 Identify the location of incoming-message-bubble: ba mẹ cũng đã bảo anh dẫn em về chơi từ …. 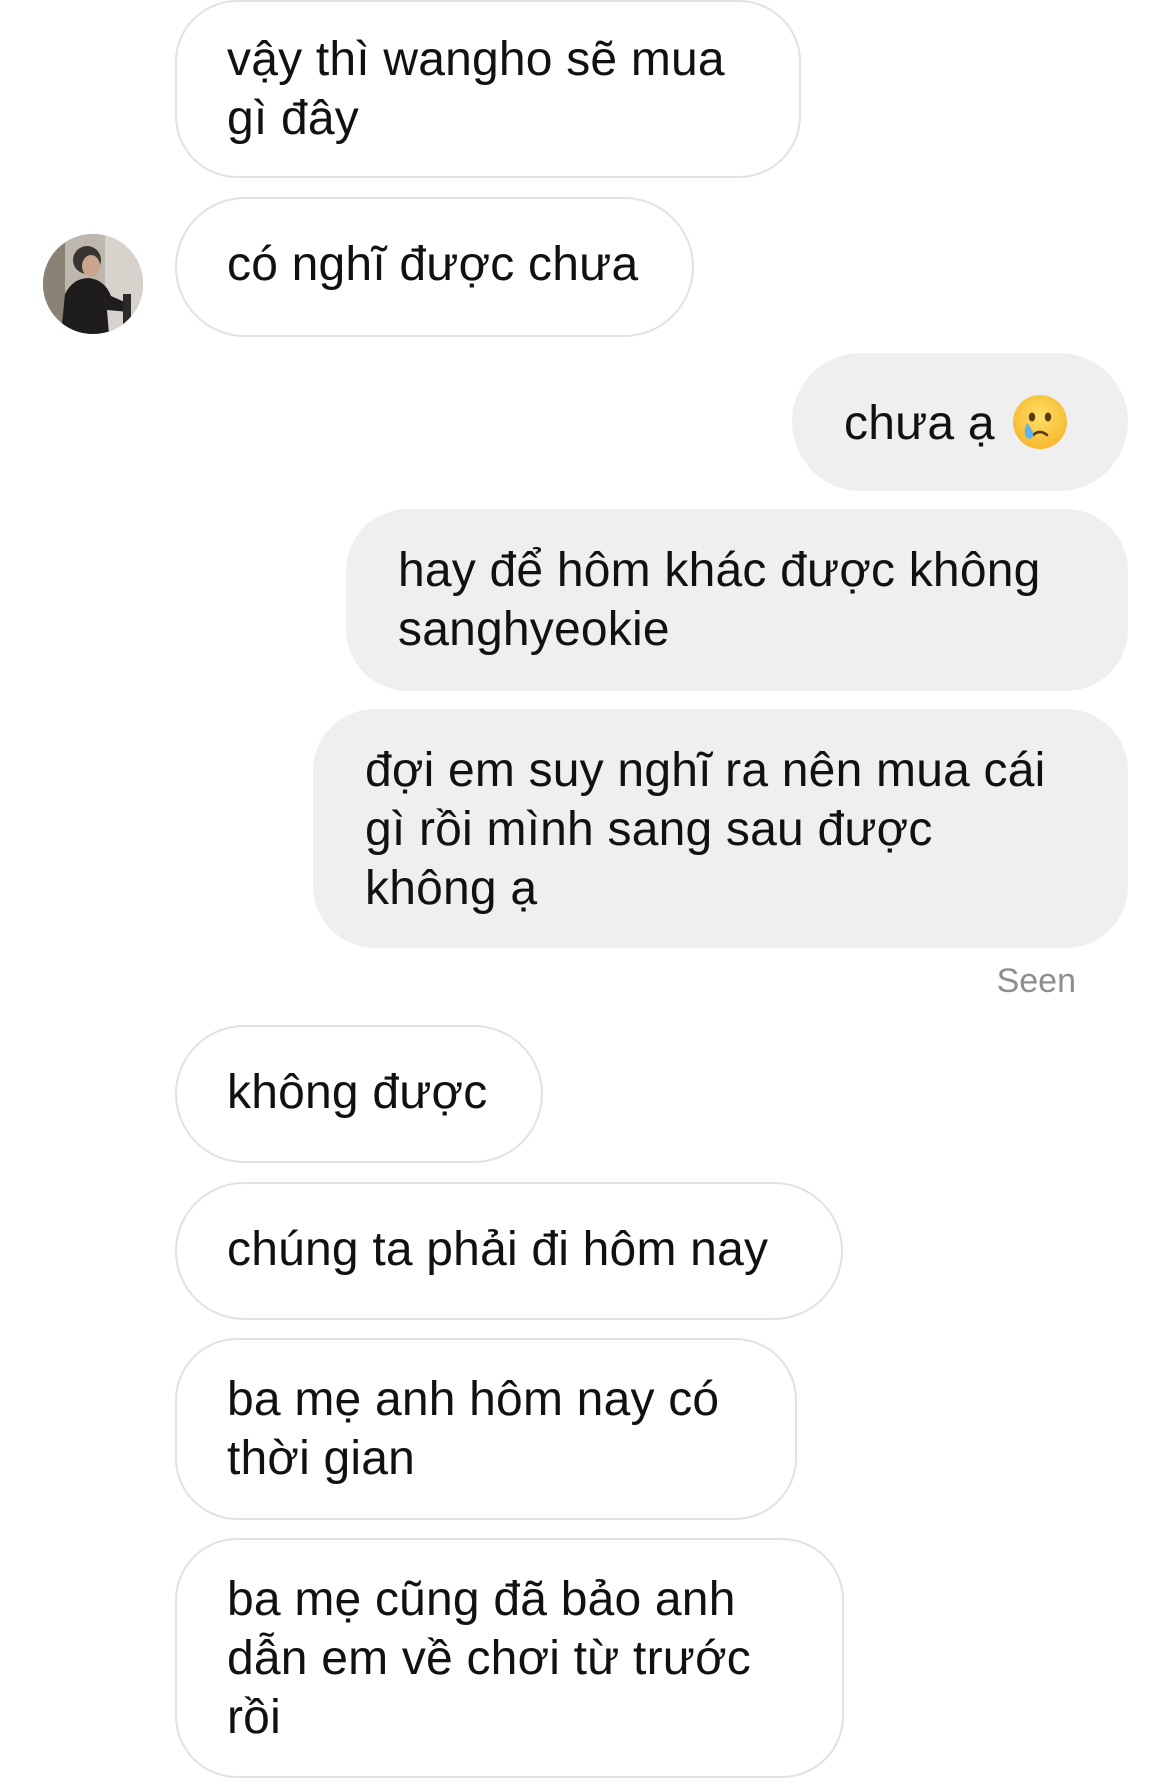
(509, 1658).